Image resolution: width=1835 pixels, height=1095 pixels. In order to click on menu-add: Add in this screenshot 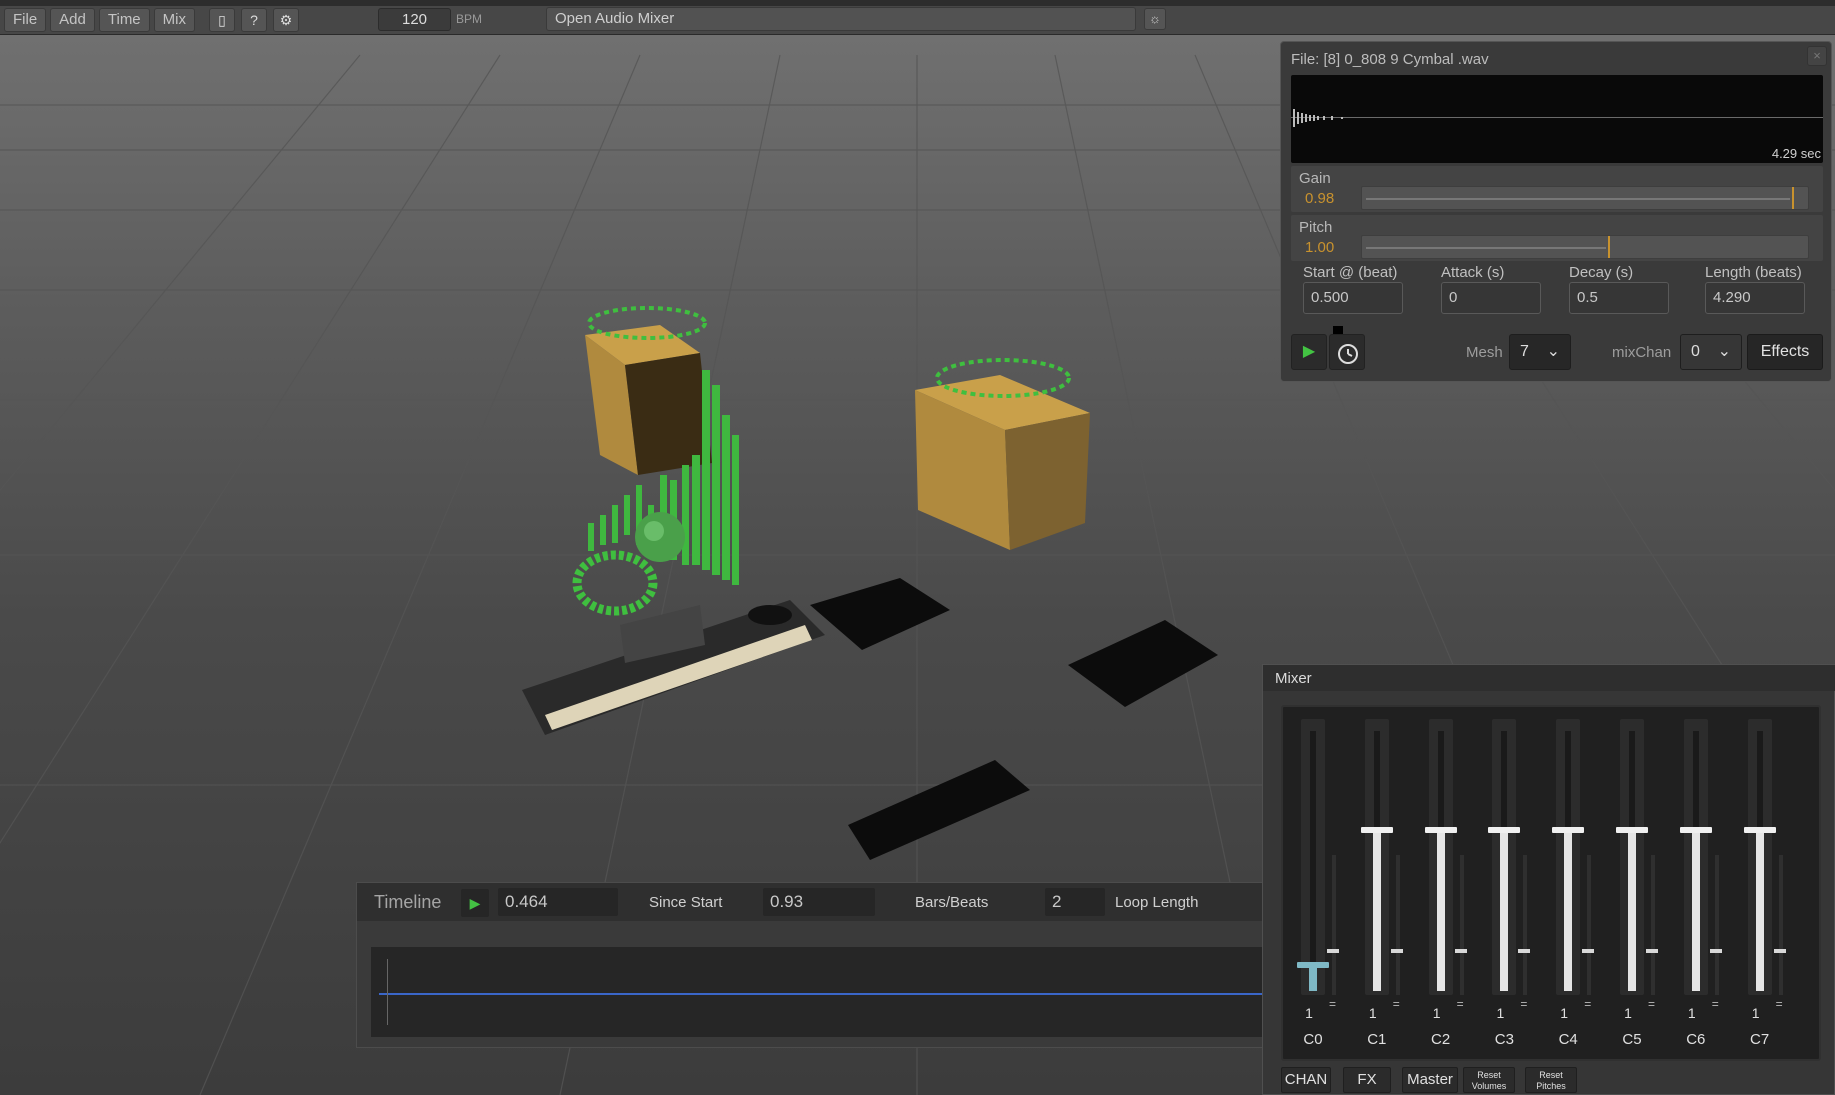, I will do `click(72, 20)`.